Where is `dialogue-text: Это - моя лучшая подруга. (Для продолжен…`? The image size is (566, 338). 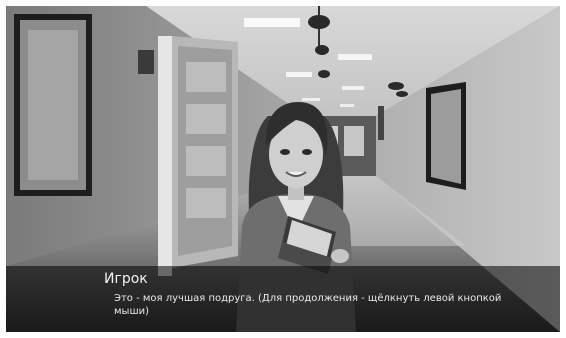
dialogue-text: Это - моя лучшая подруга. (Для продолжен… is located at coordinates (308, 305).